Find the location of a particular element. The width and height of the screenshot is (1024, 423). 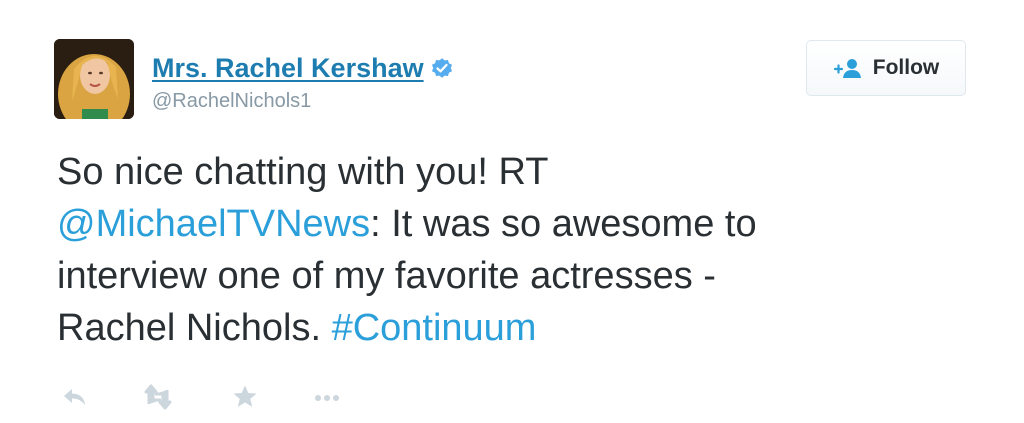

follow-button-label: Follow is located at coordinates (906, 67).